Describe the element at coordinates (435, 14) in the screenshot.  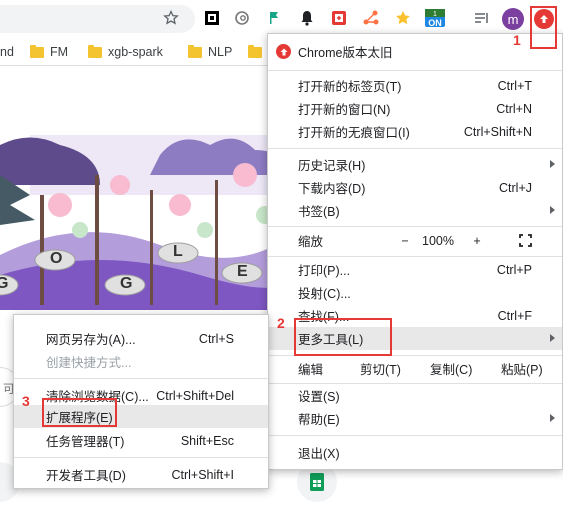
I see `svg-text: 1` at that location.